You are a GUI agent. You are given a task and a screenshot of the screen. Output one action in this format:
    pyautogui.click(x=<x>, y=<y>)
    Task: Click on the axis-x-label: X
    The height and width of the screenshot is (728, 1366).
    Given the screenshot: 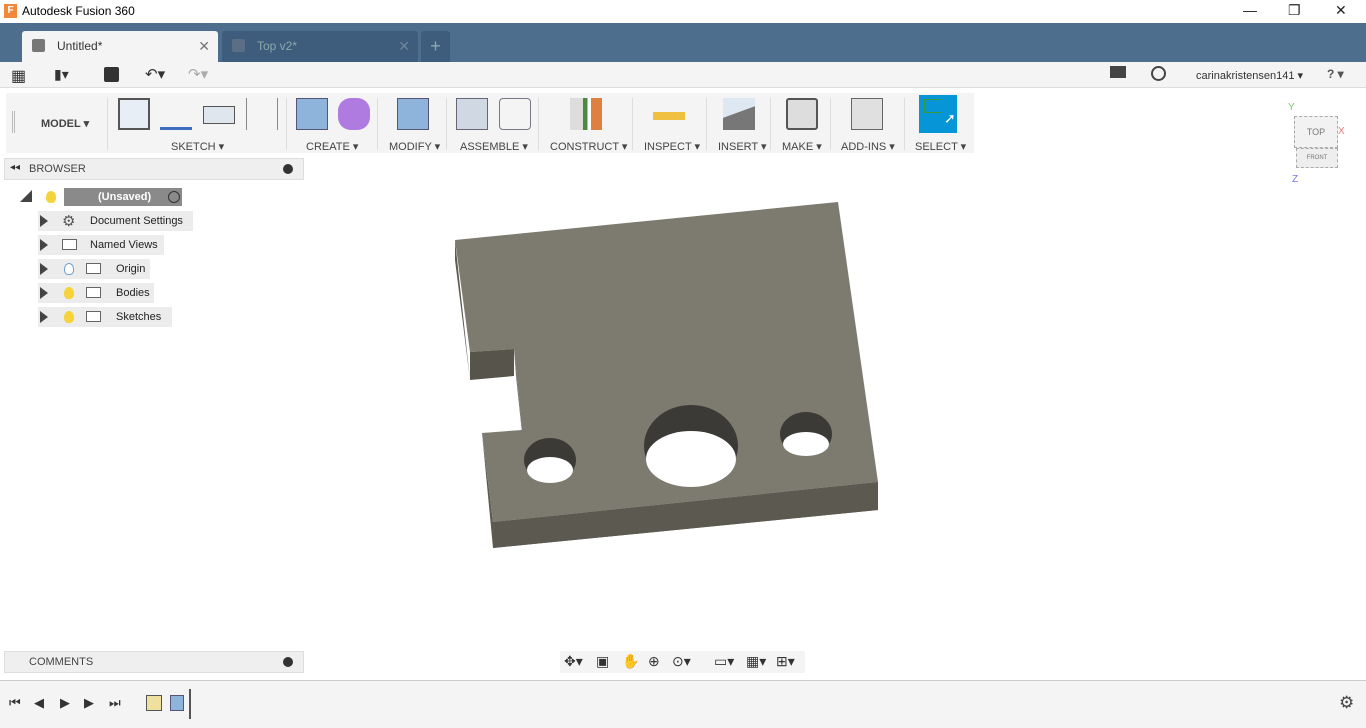 What is the action you would take?
    pyautogui.click(x=1341, y=131)
    